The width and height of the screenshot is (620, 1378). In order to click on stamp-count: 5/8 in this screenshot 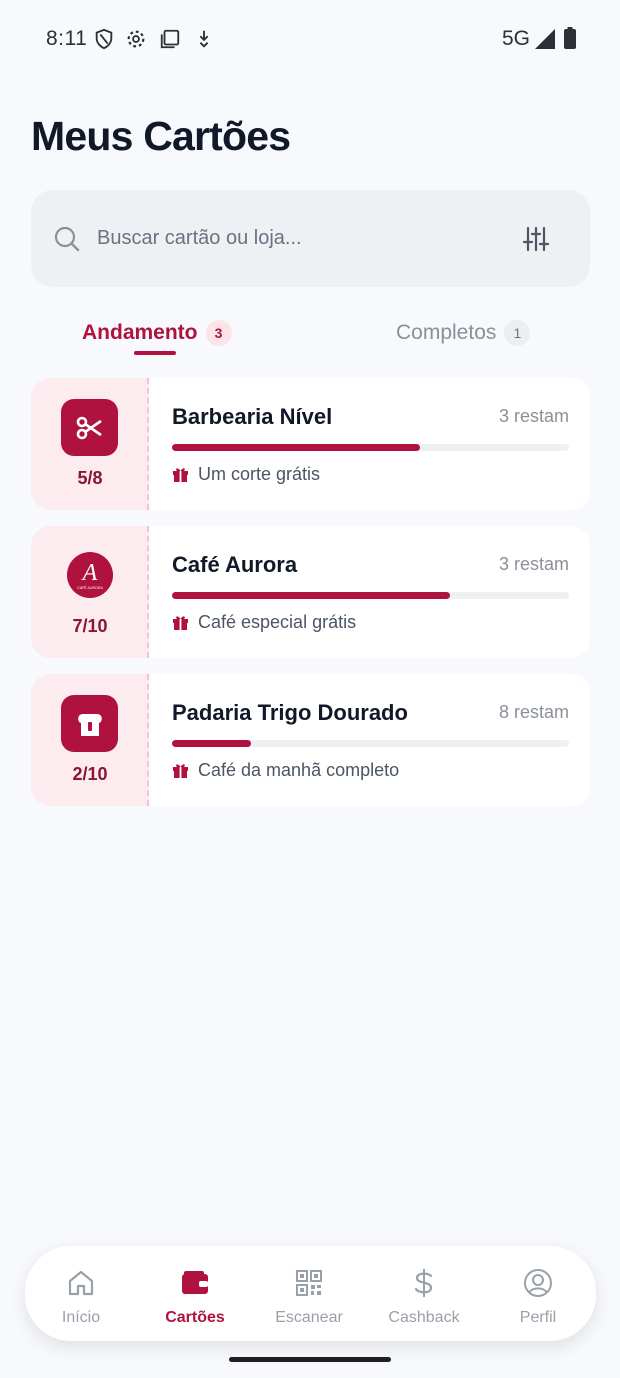, I will do `click(90, 478)`.